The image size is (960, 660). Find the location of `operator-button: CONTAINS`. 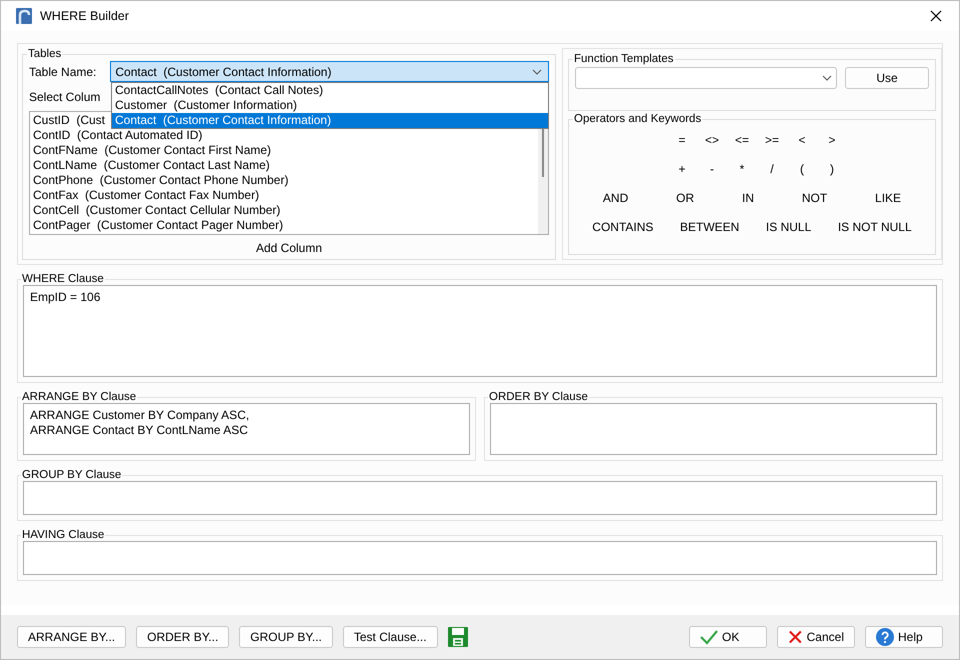

operator-button: CONTAINS is located at coordinates (623, 227).